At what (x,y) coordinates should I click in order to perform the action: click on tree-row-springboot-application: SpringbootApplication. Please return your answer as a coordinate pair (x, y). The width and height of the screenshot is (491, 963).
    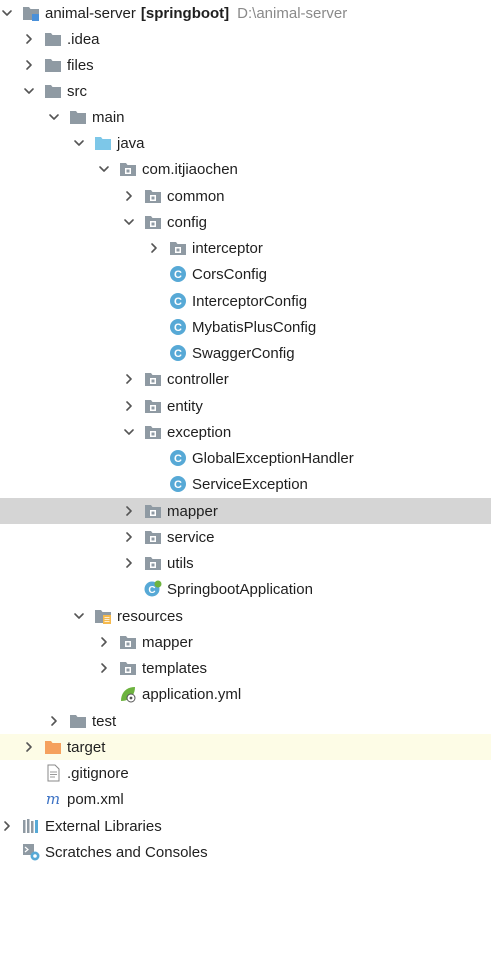
    Looking at the image, I should click on (245, 589).